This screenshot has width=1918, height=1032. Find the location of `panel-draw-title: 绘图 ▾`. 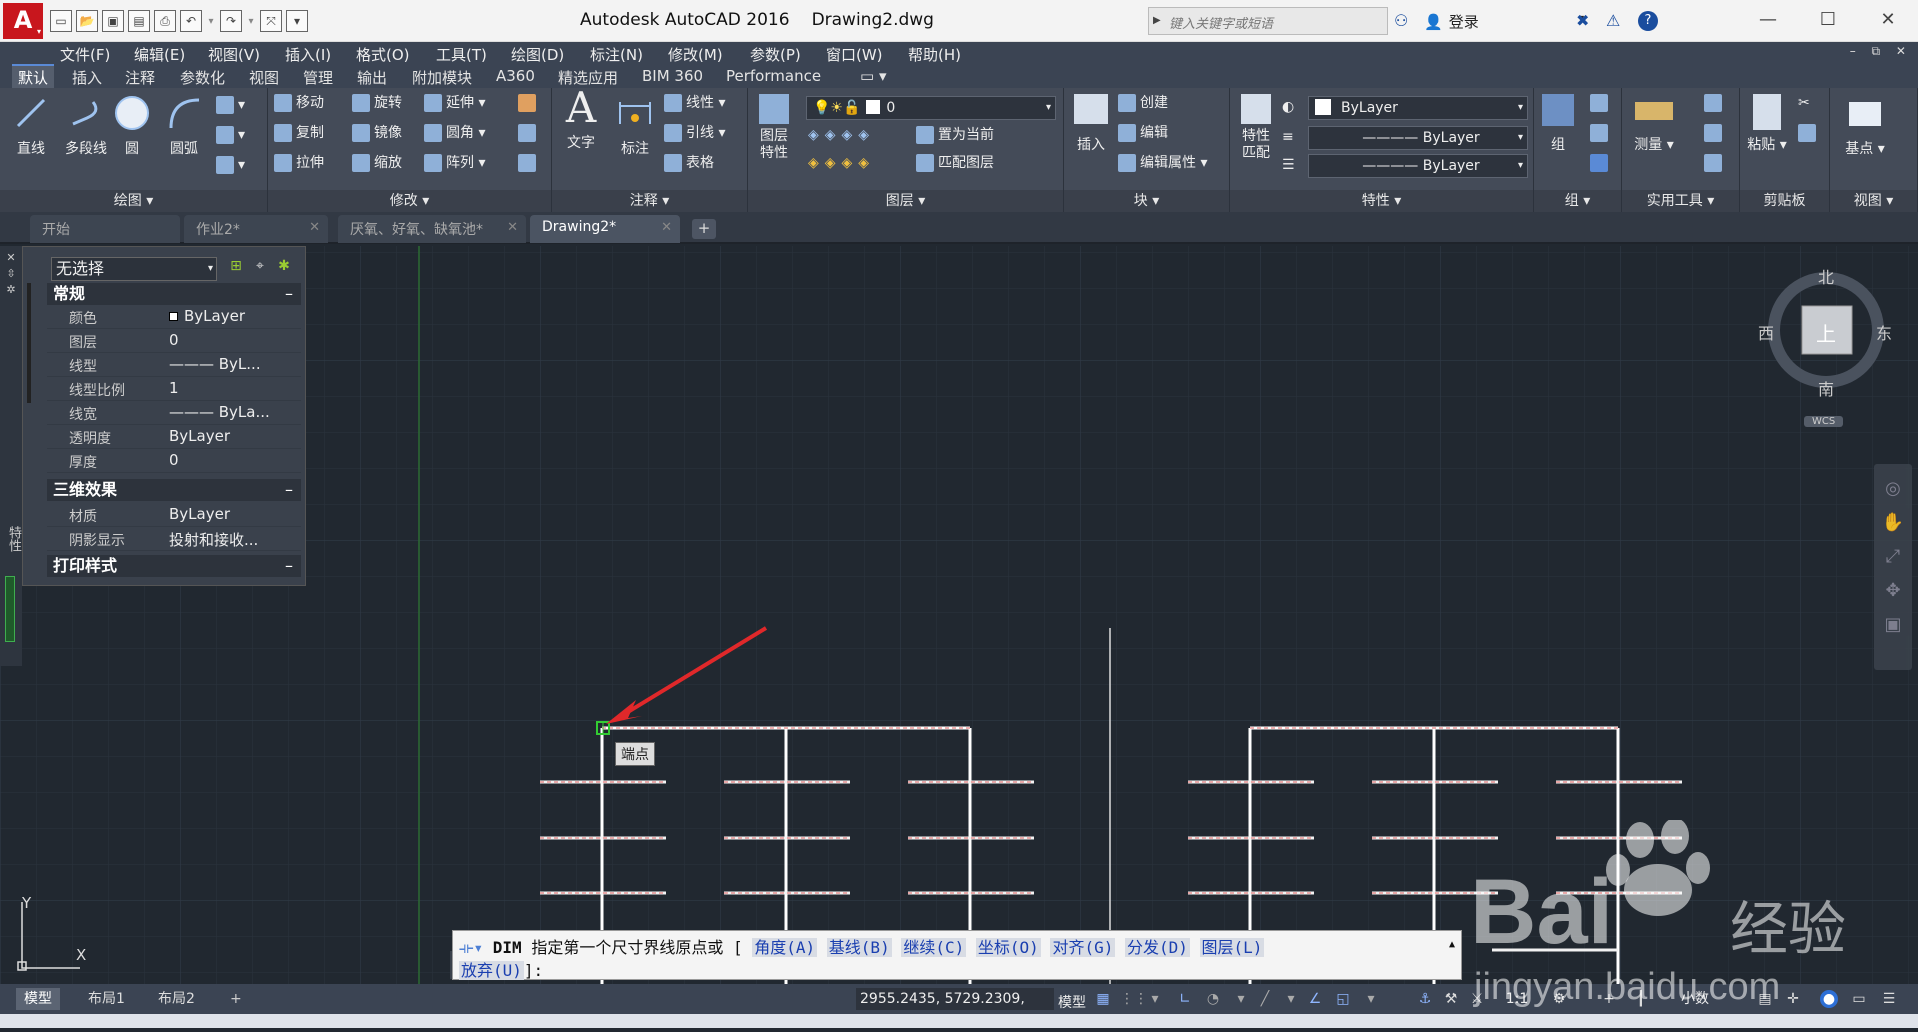

panel-draw-title: 绘图 ▾ is located at coordinates (133, 201).